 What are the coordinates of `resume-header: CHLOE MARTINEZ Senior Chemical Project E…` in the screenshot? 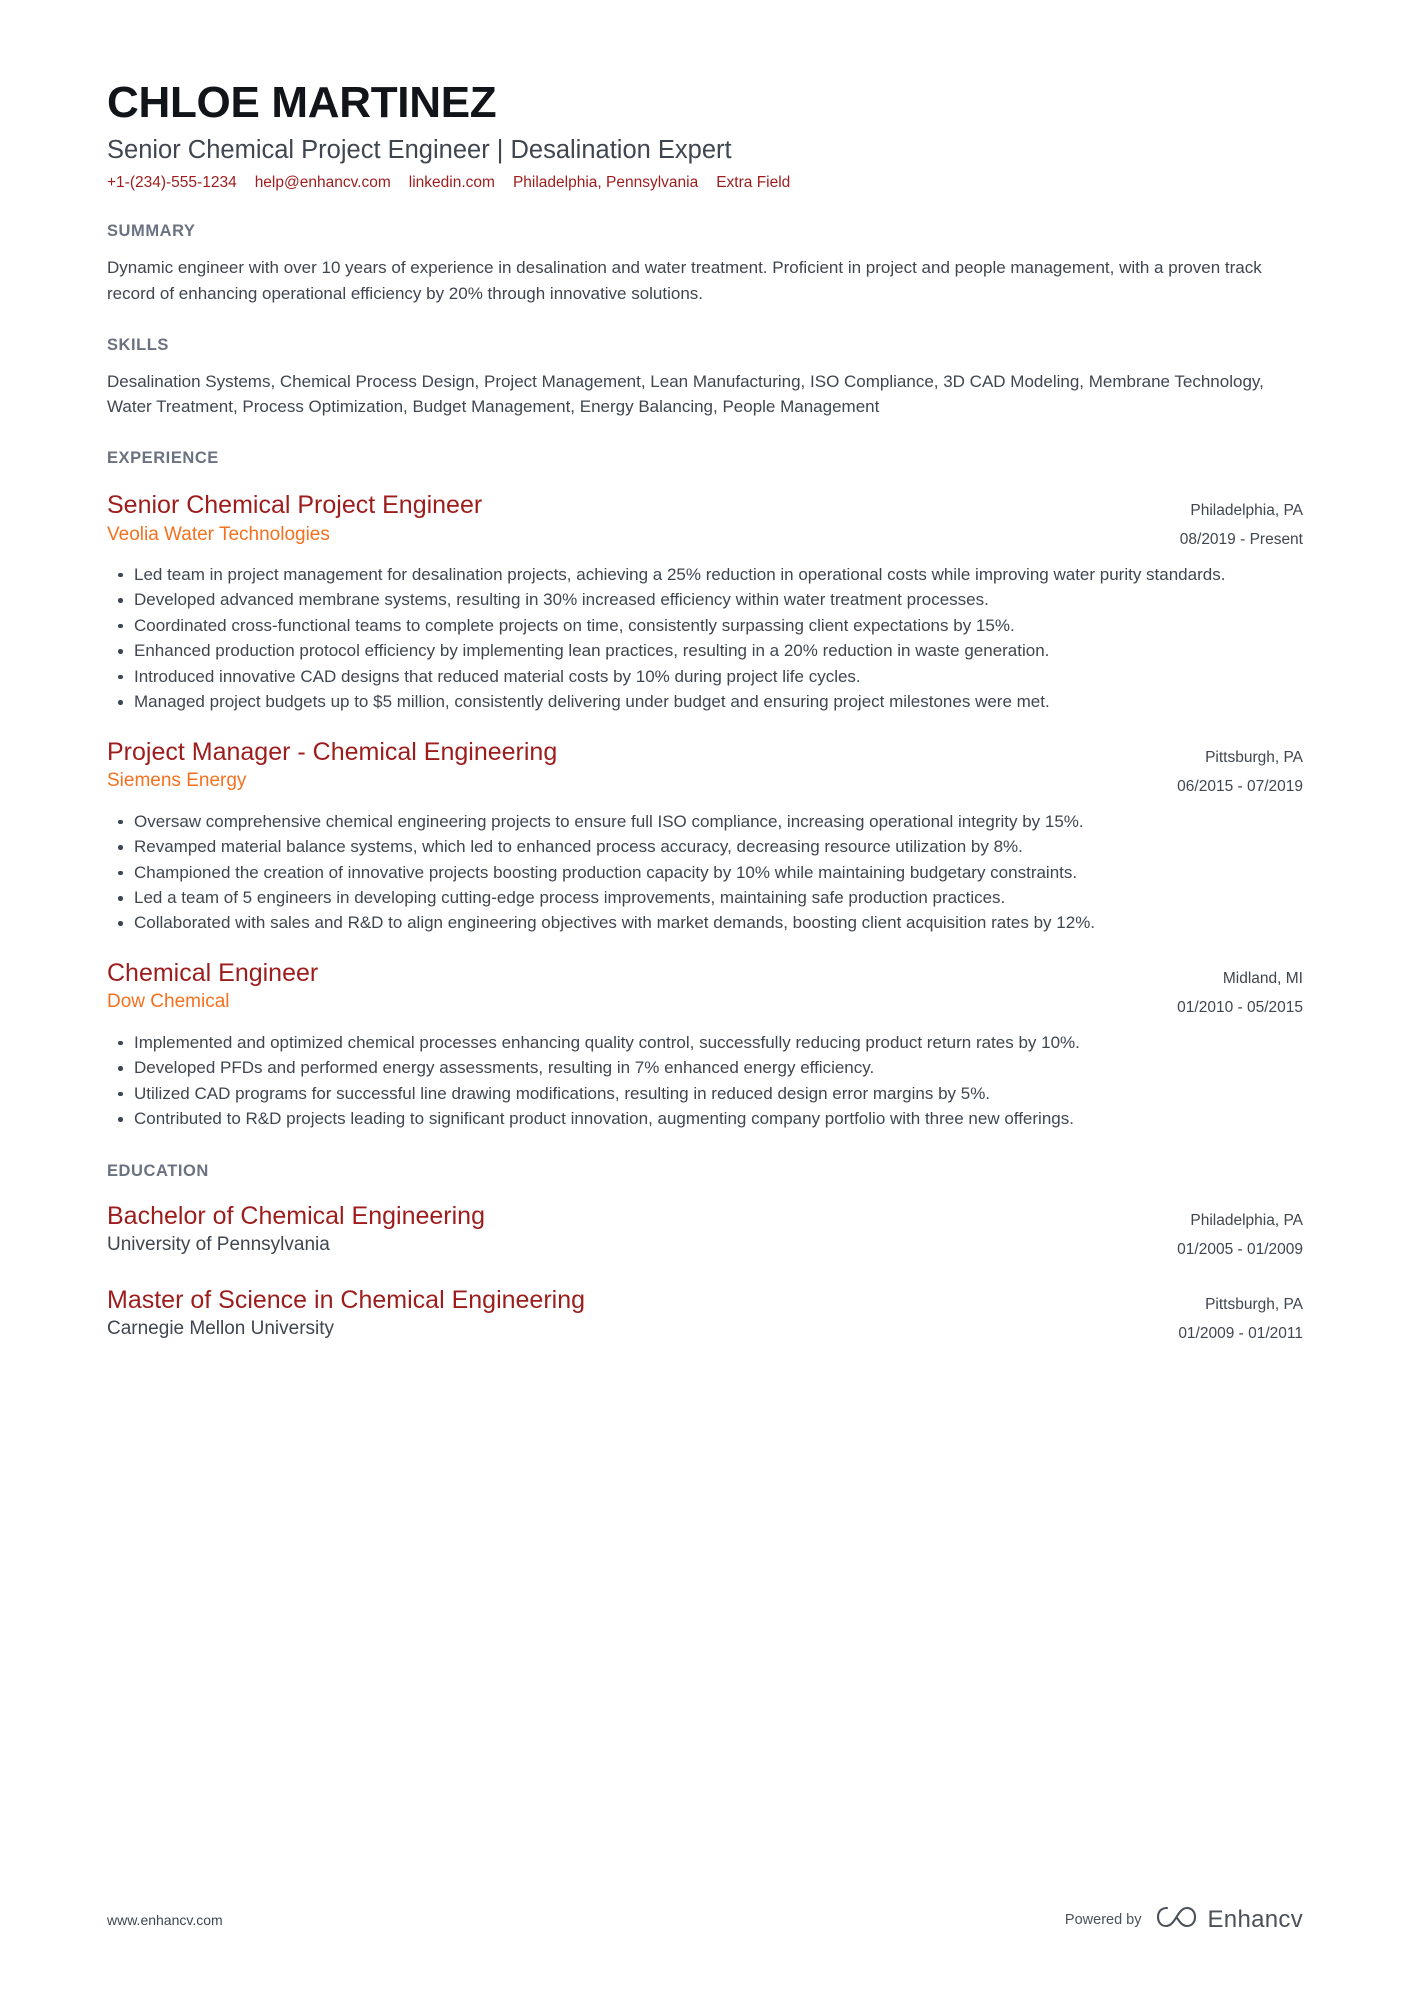 It's located at (705, 96).